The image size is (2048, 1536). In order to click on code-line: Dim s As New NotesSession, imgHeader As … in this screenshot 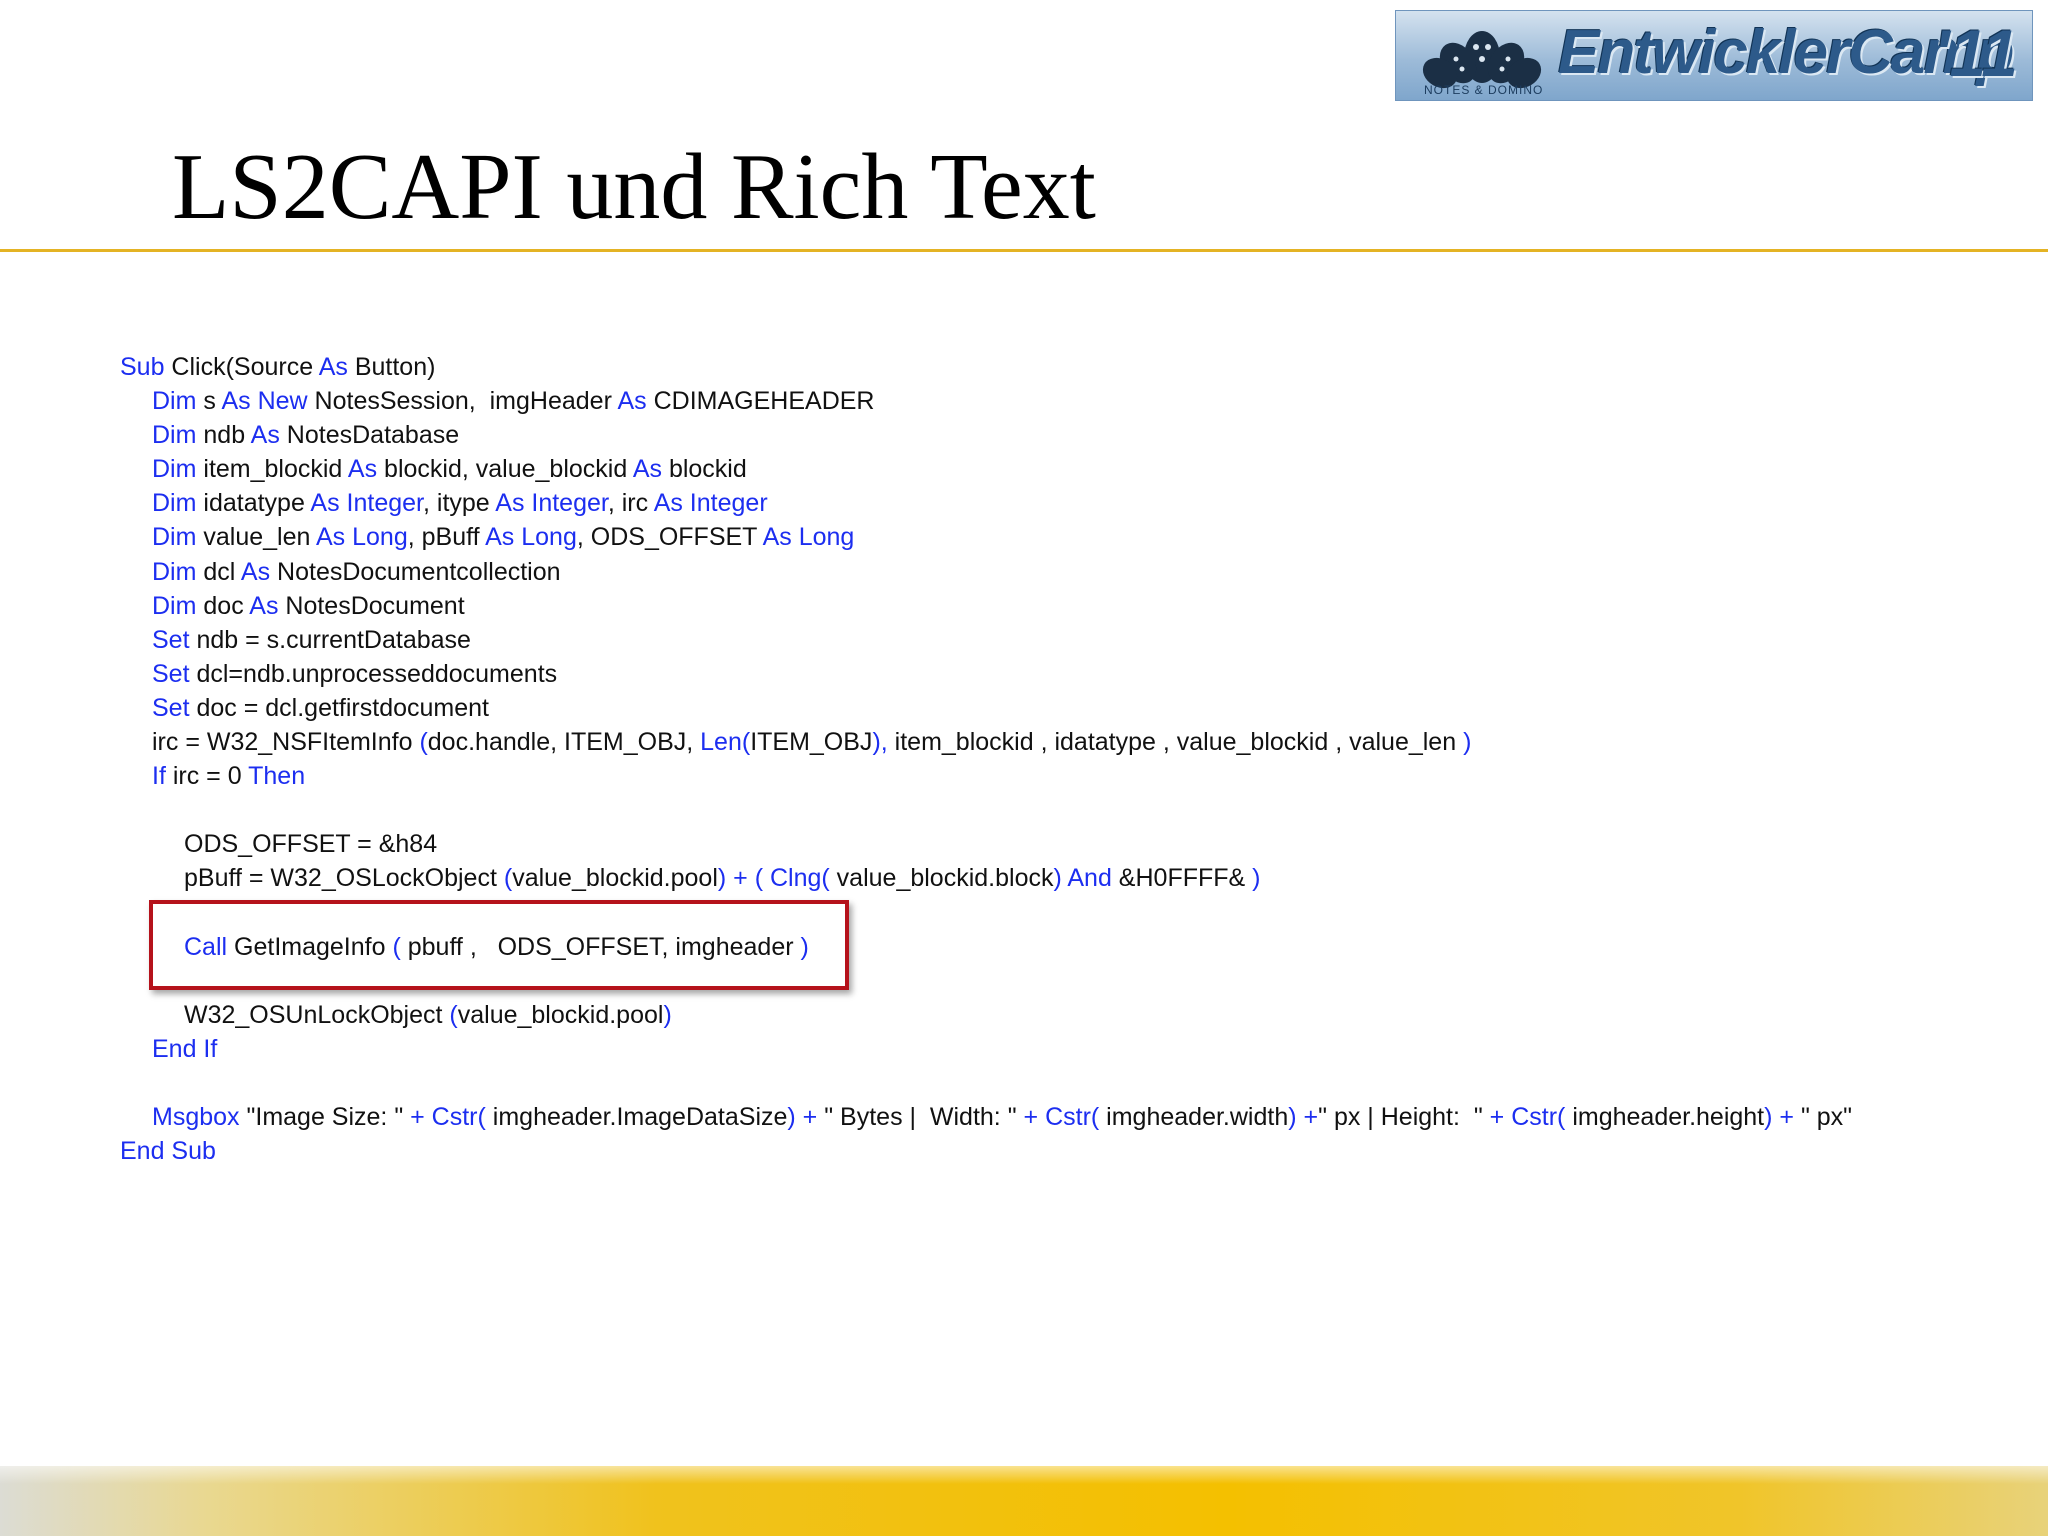, I will do `click(1070, 401)`.